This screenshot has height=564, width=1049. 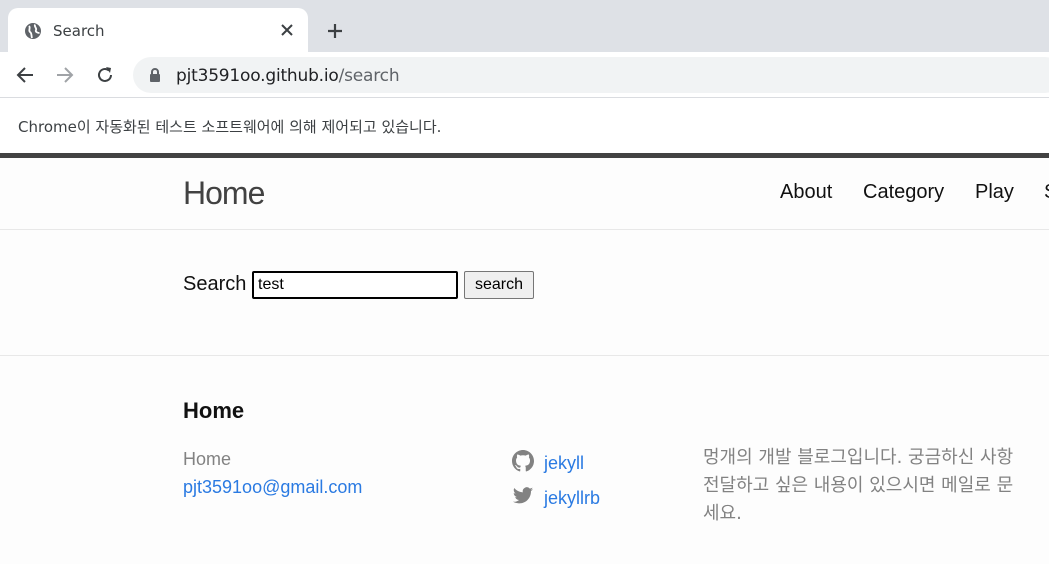 What do you see at coordinates (722, 513) in the screenshot?
I see `footer-description-line: 세요.` at bounding box center [722, 513].